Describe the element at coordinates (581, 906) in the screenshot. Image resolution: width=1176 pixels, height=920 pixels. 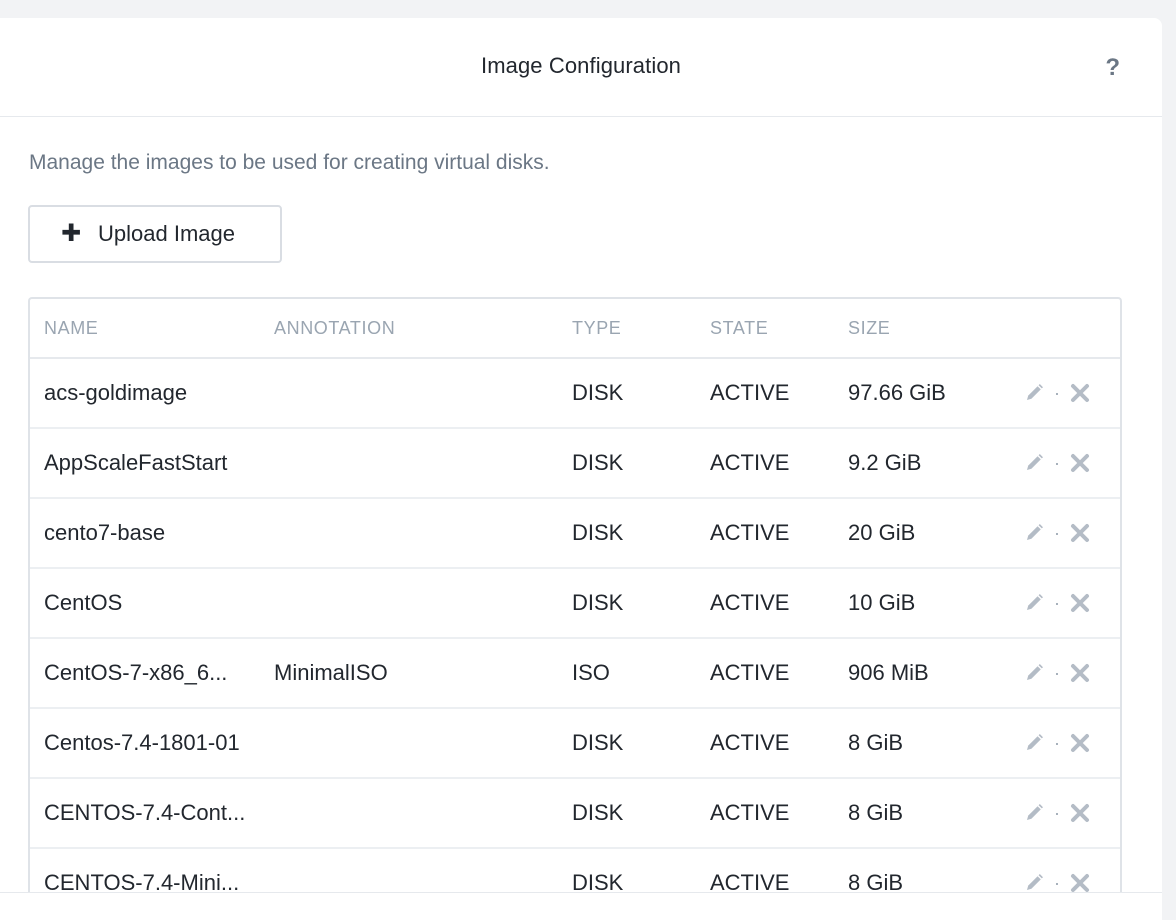
I see `dialog-footer-edge` at that location.